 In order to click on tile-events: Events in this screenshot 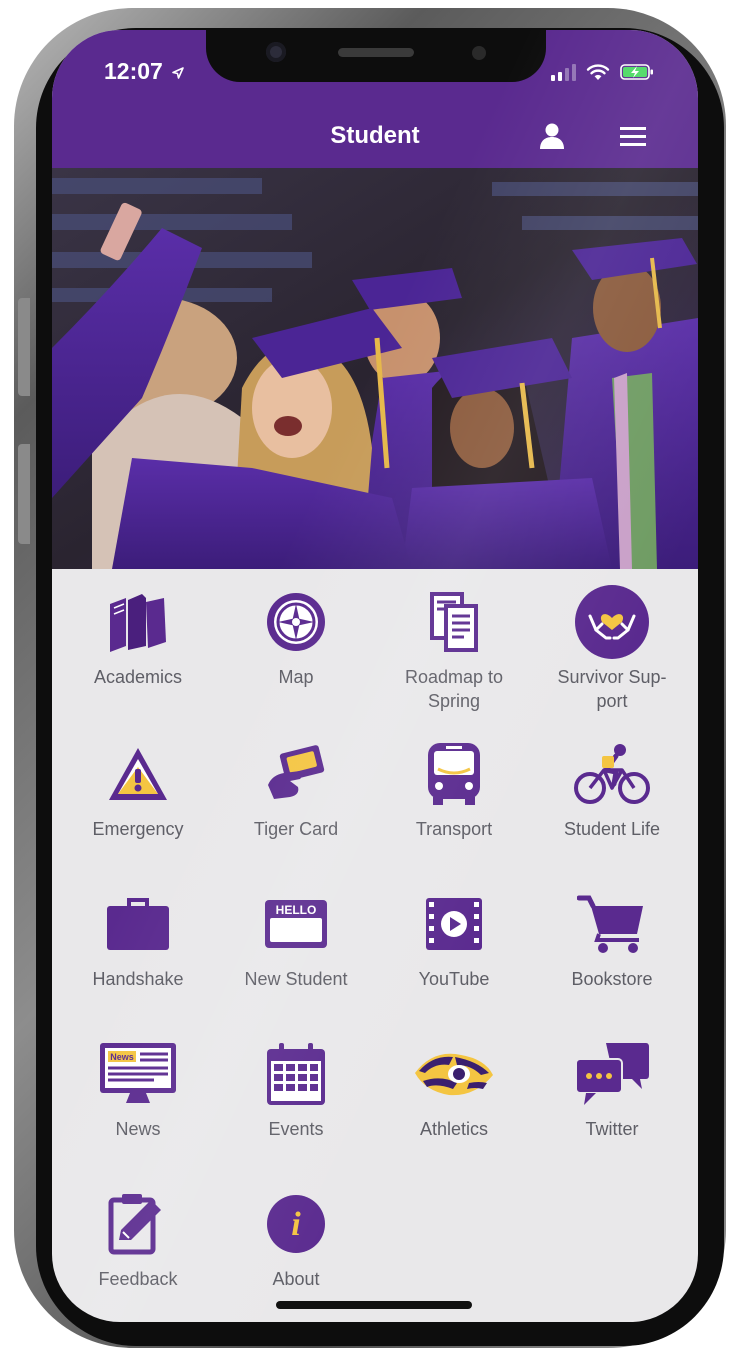, I will do `click(296, 1090)`.